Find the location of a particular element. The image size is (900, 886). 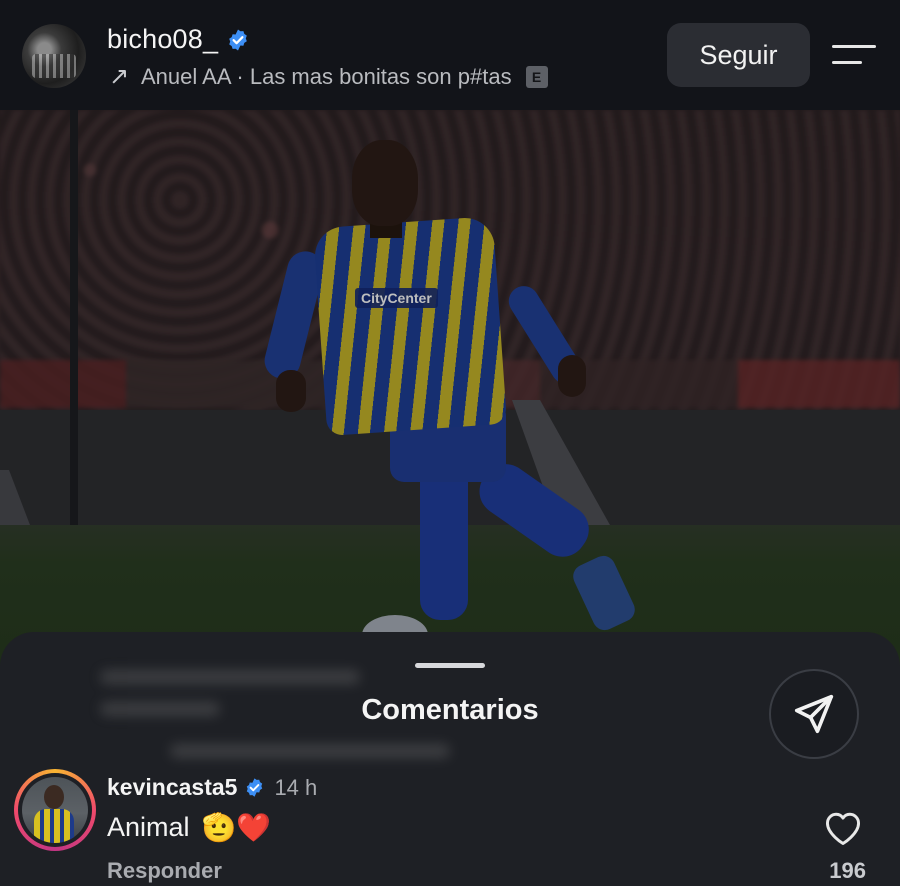

commenter-avatar-image is located at coordinates (55, 810).